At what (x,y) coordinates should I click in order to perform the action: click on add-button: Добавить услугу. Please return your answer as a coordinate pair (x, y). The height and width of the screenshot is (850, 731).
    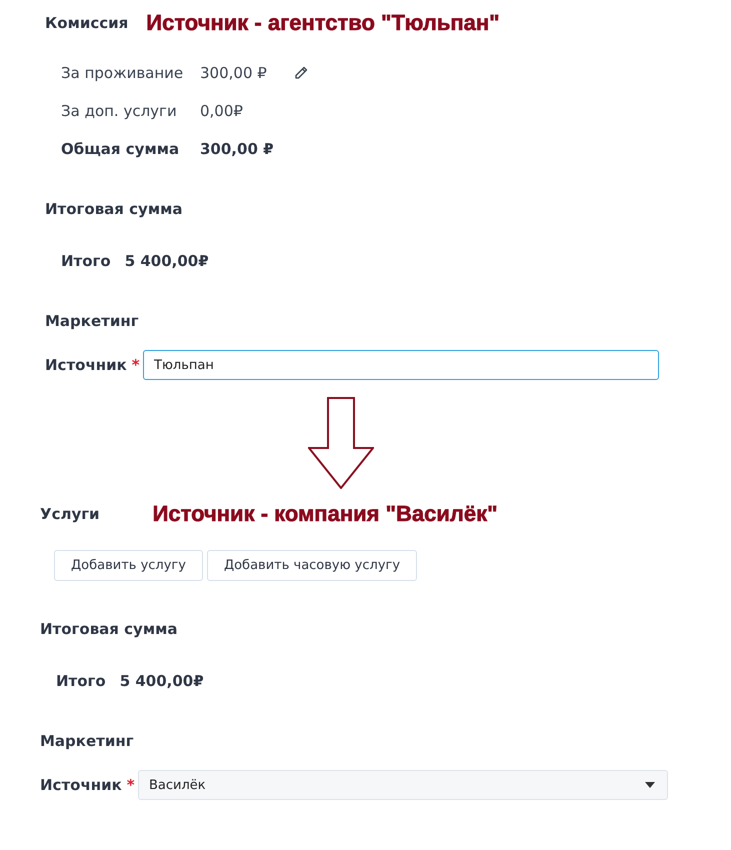
    Looking at the image, I should click on (128, 565).